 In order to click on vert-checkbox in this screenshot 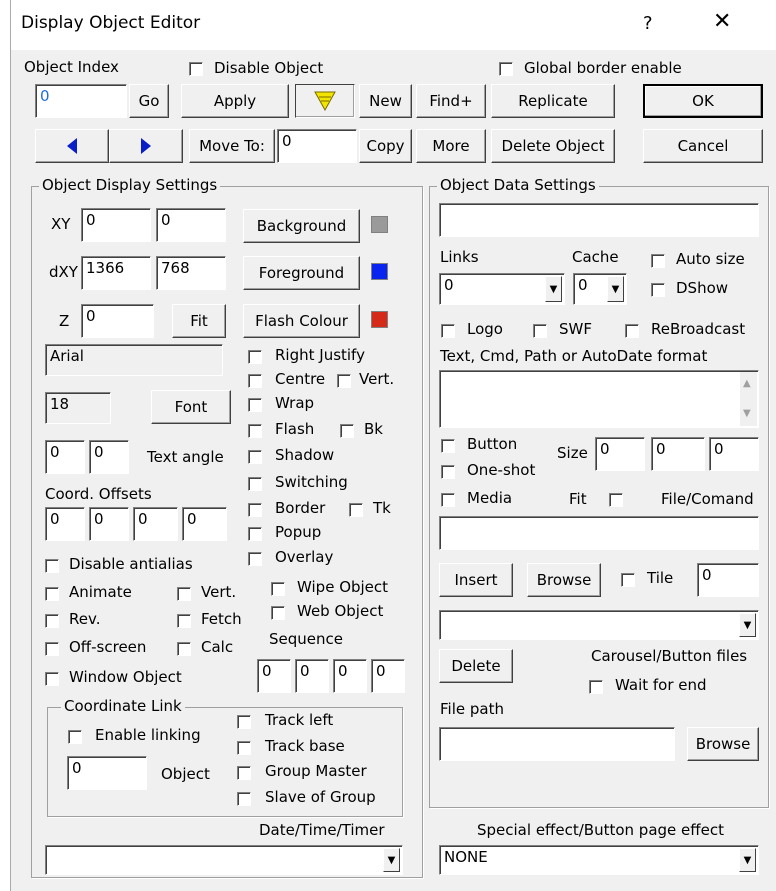, I will do `click(344, 381)`.